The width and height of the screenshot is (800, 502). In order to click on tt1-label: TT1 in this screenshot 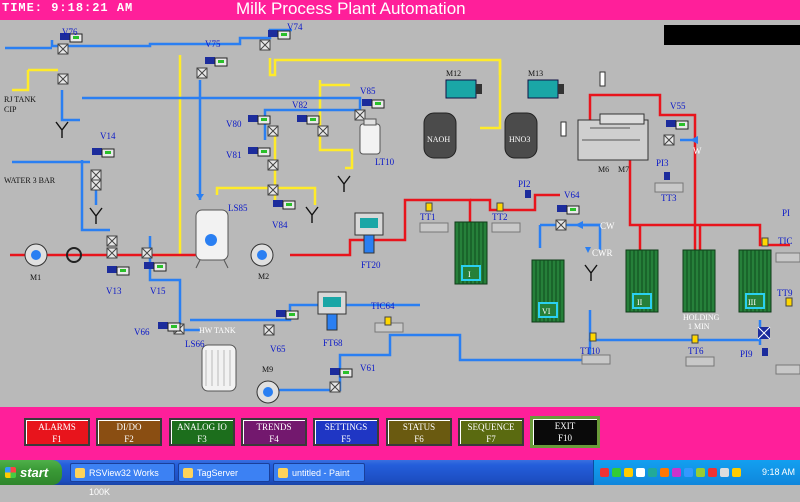, I will do `click(428, 217)`.